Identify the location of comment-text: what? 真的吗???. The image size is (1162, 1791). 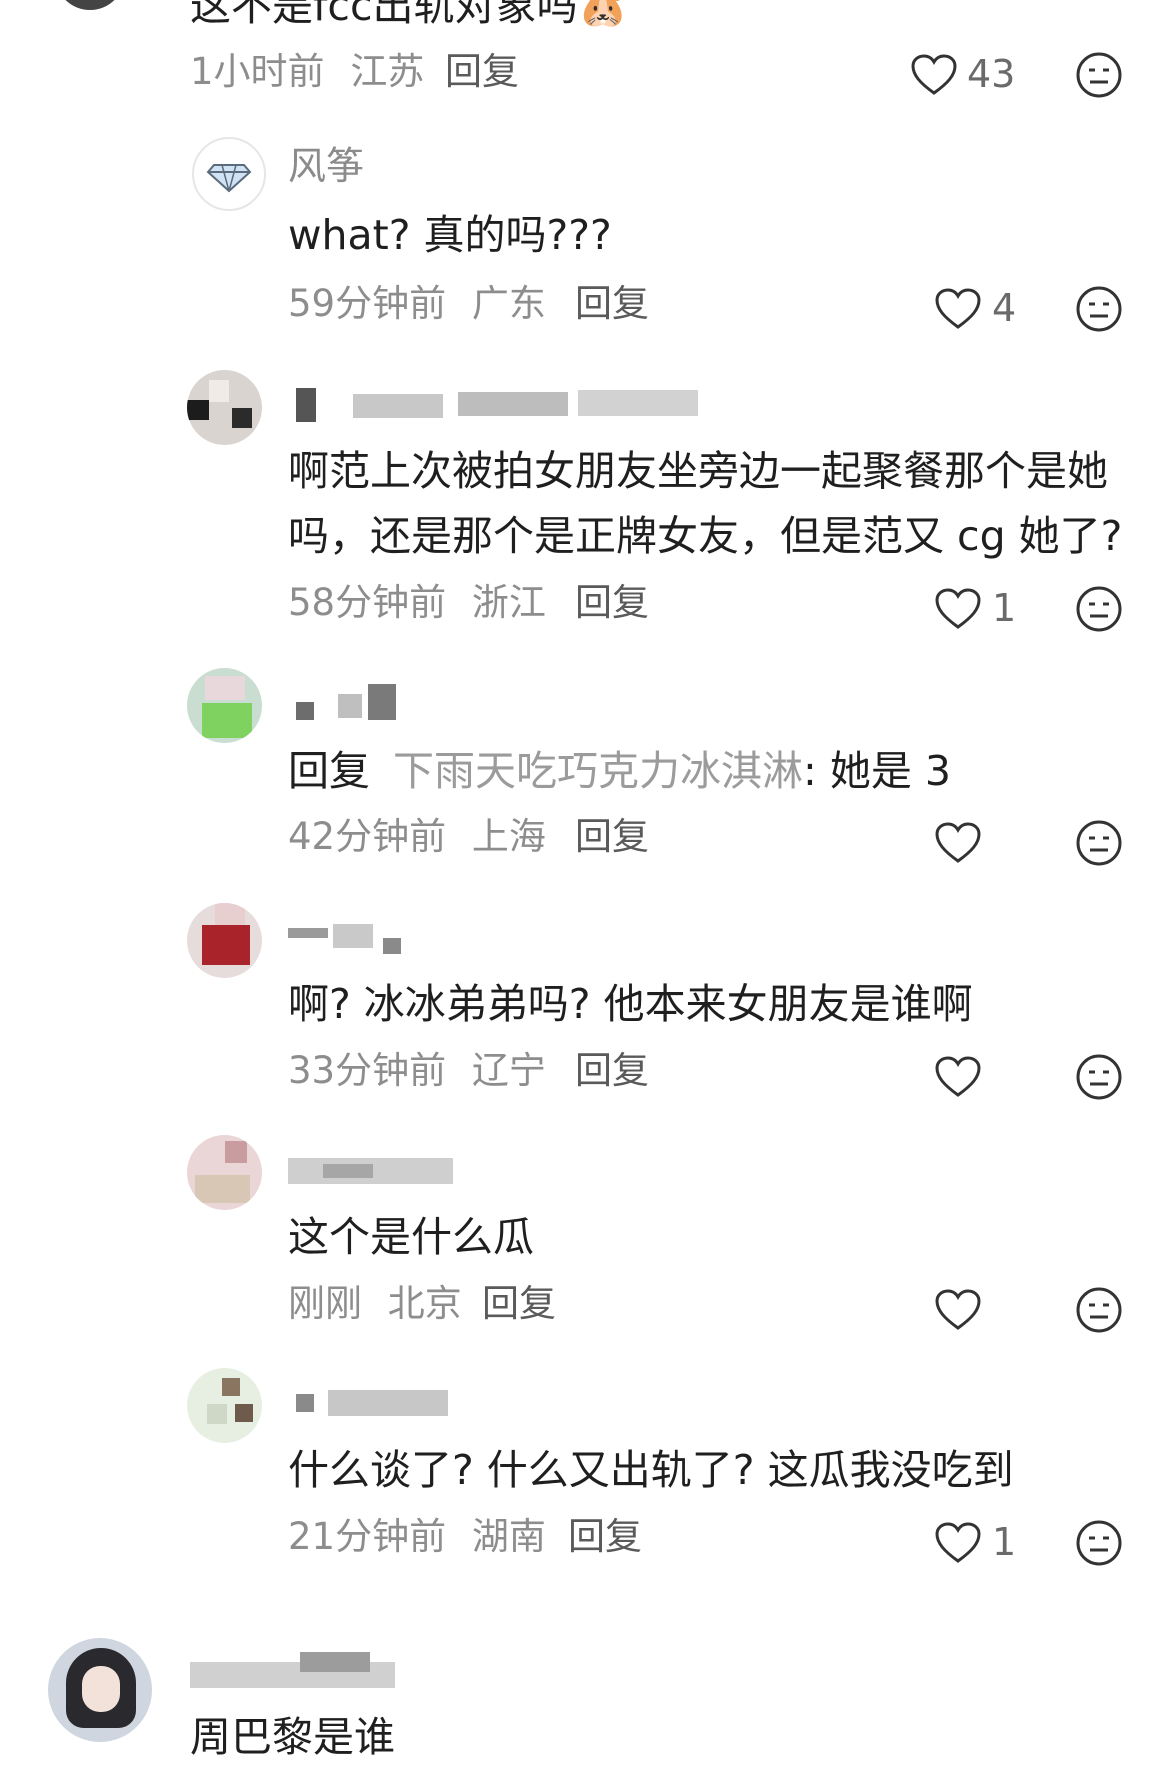
(450, 235).